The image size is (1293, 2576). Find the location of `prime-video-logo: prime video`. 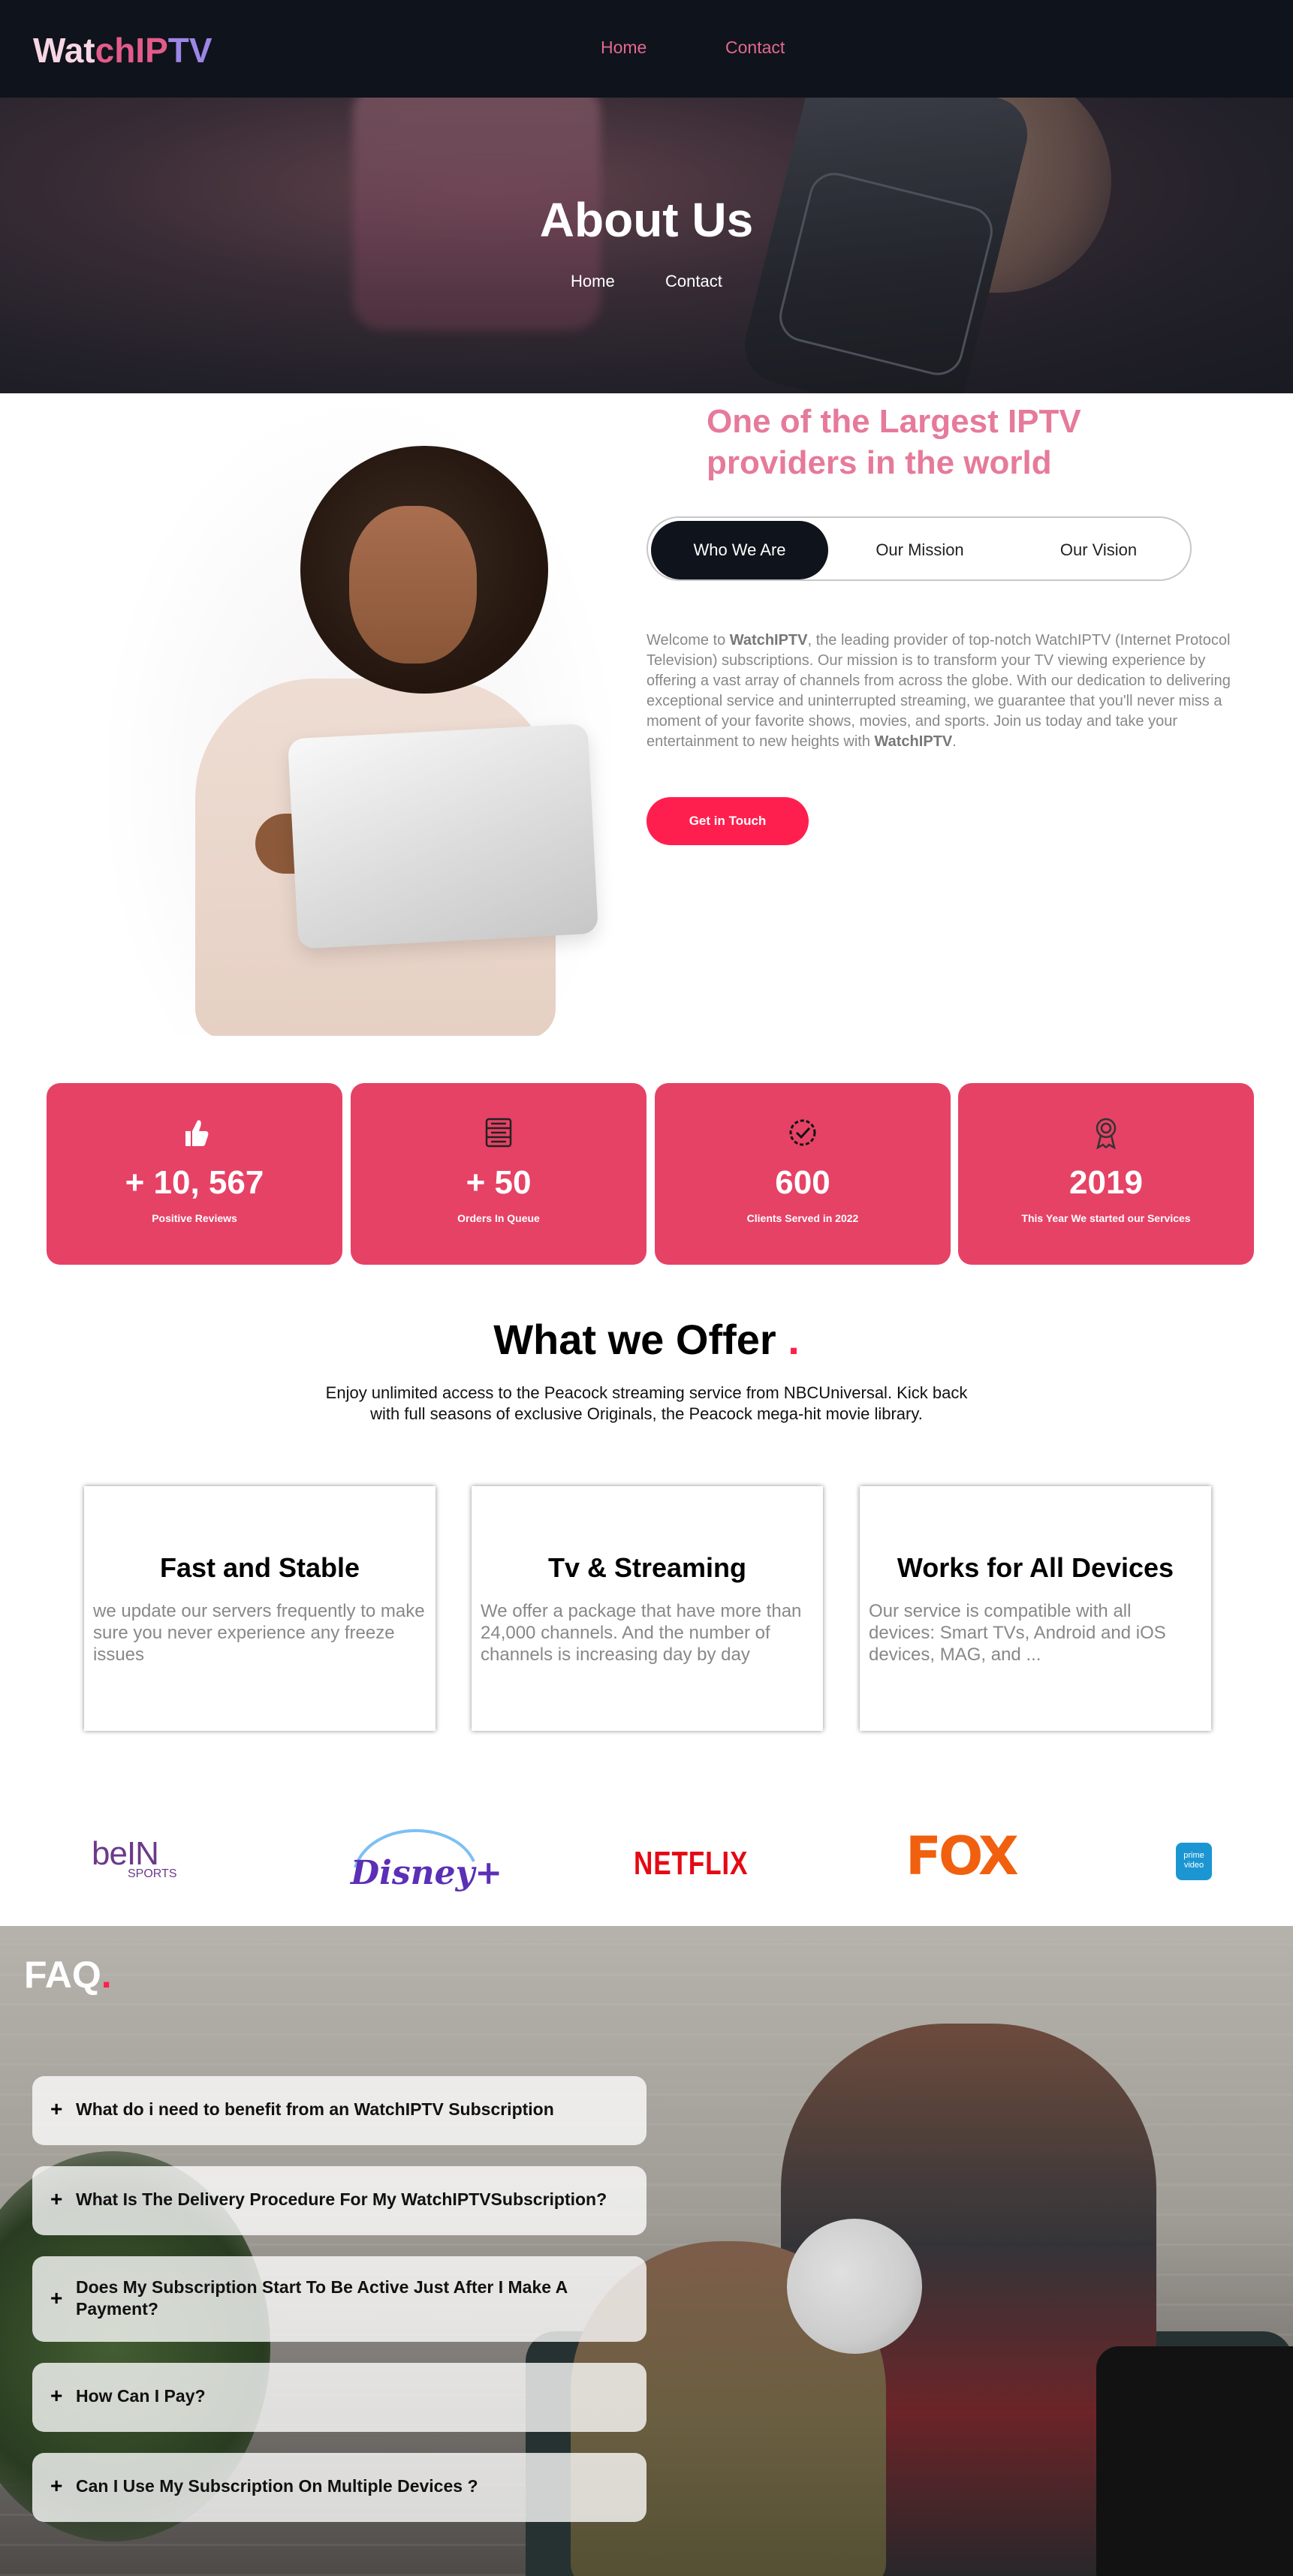

prime-video-logo: prime video is located at coordinates (1194, 1862).